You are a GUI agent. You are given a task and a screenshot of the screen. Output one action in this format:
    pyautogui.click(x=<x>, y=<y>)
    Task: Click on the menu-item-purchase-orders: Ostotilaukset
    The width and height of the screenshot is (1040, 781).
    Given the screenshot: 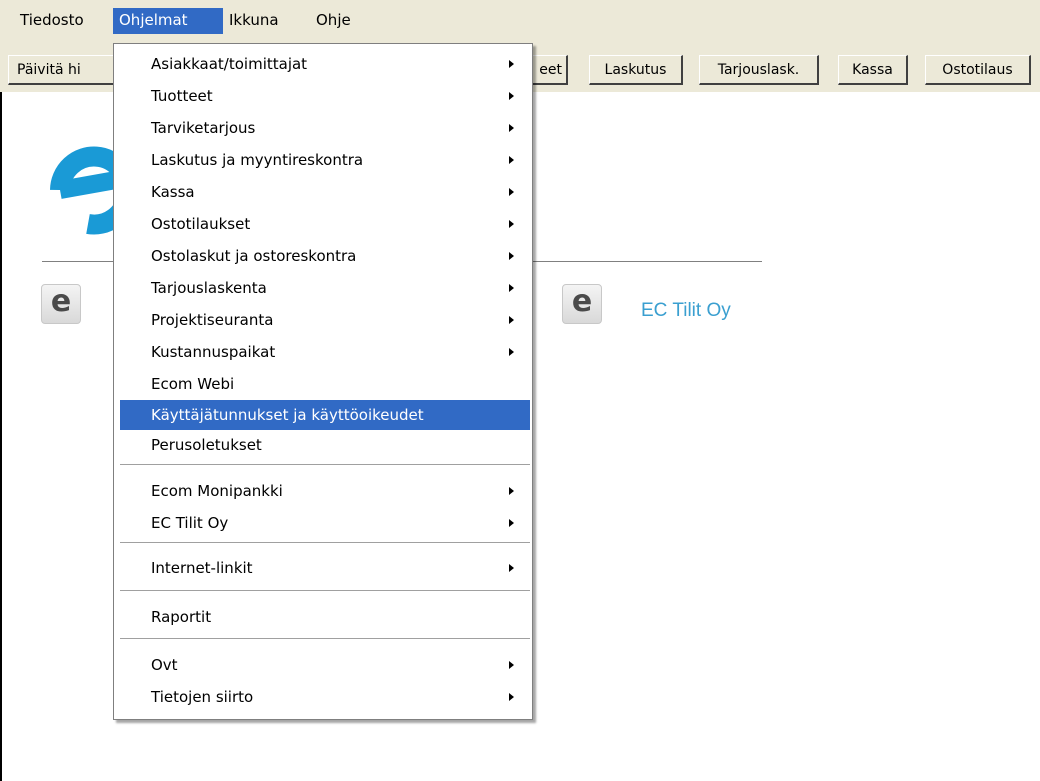 What is the action you would take?
    pyautogui.click(x=325, y=224)
    